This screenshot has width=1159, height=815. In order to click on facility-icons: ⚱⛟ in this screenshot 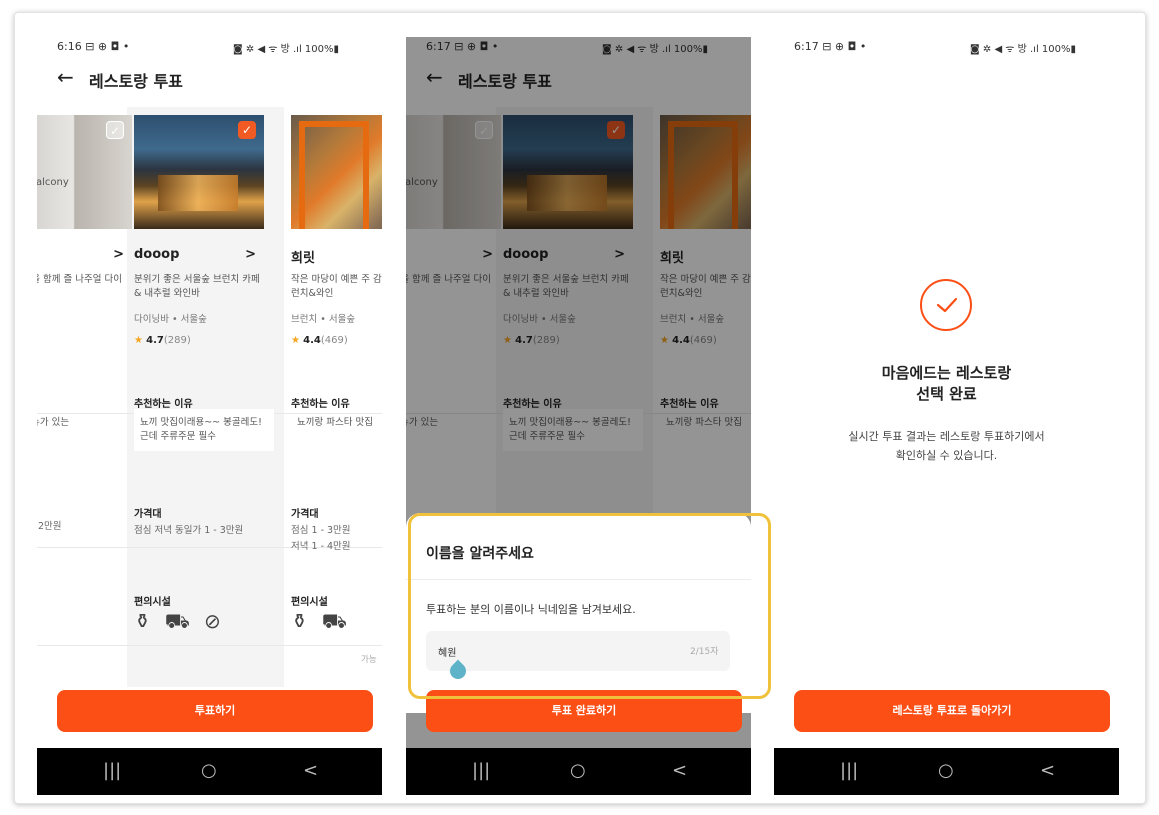, I will do `click(326, 622)`.